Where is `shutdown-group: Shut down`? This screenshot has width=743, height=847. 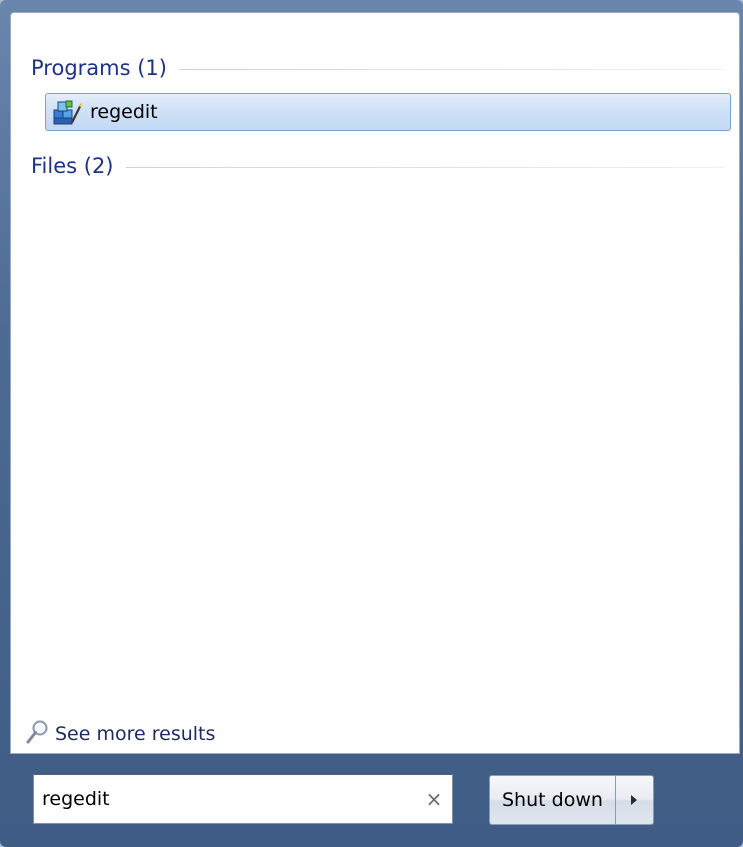
shutdown-group: Shut down is located at coordinates (571, 800).